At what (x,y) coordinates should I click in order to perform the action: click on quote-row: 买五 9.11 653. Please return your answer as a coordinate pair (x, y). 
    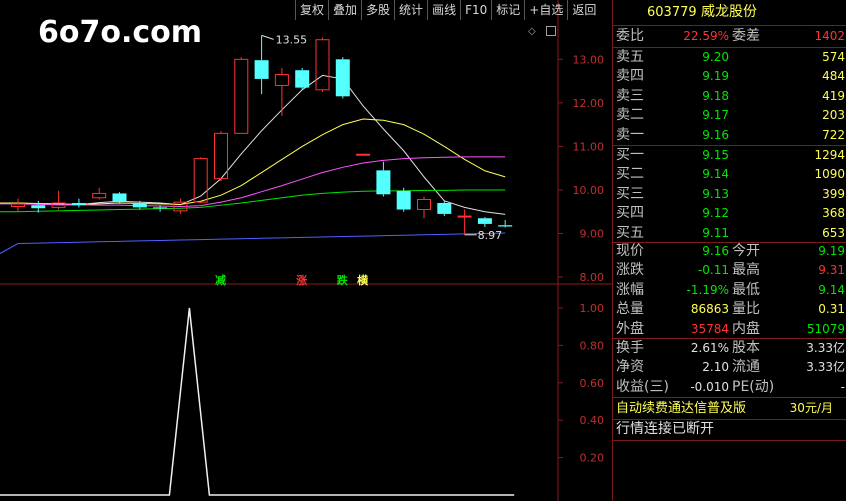
    Looking at the image, I should click on (729, 233).